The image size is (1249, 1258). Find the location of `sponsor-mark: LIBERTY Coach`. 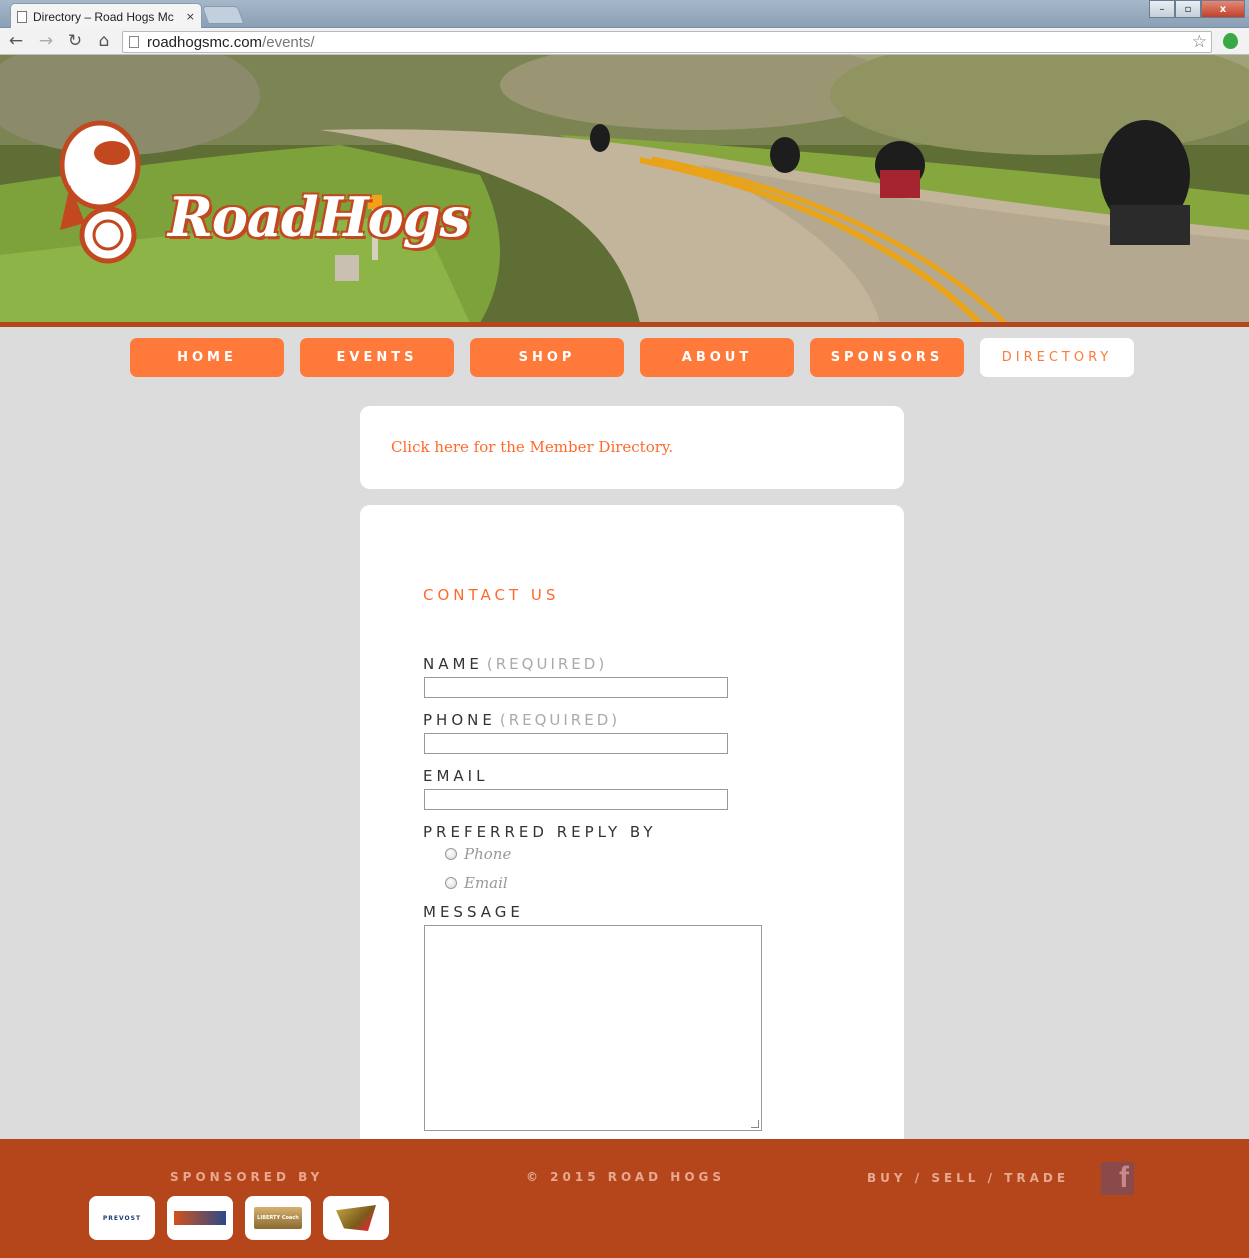

sponsor-mark: LIBERTY Coach is located at coordinates (278, 1218).